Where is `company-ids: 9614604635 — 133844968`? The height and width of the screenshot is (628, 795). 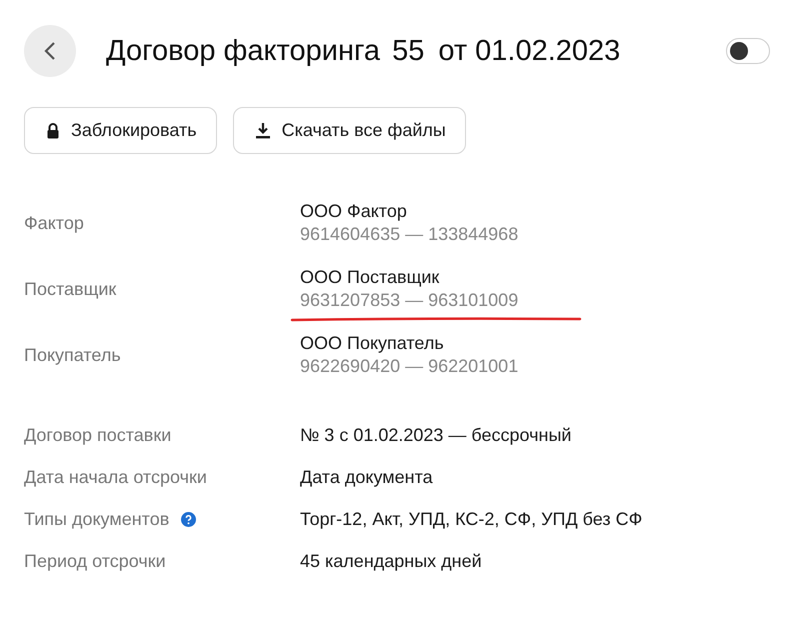
company-ids: 9614604635 — 133844968 is located at coordinates (409, 234).